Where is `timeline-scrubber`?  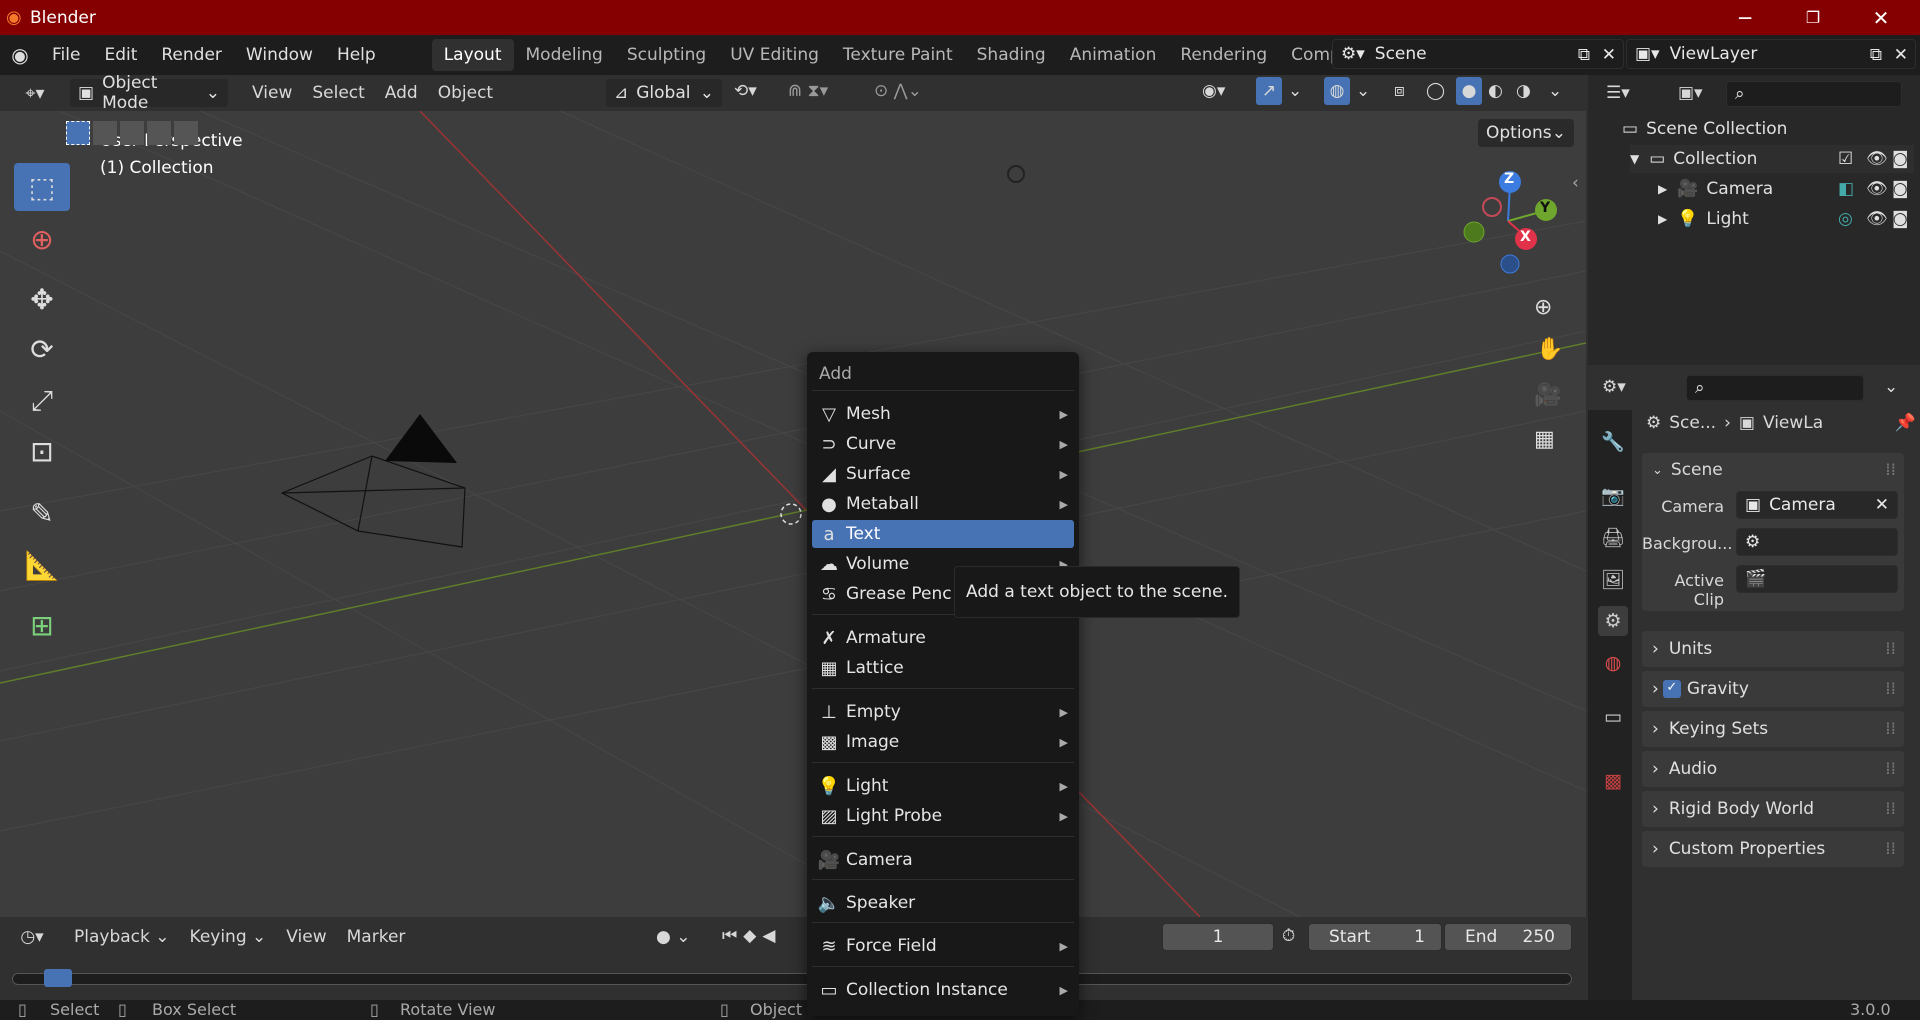
timeline-scrubber is located at coordinates (792, 979).